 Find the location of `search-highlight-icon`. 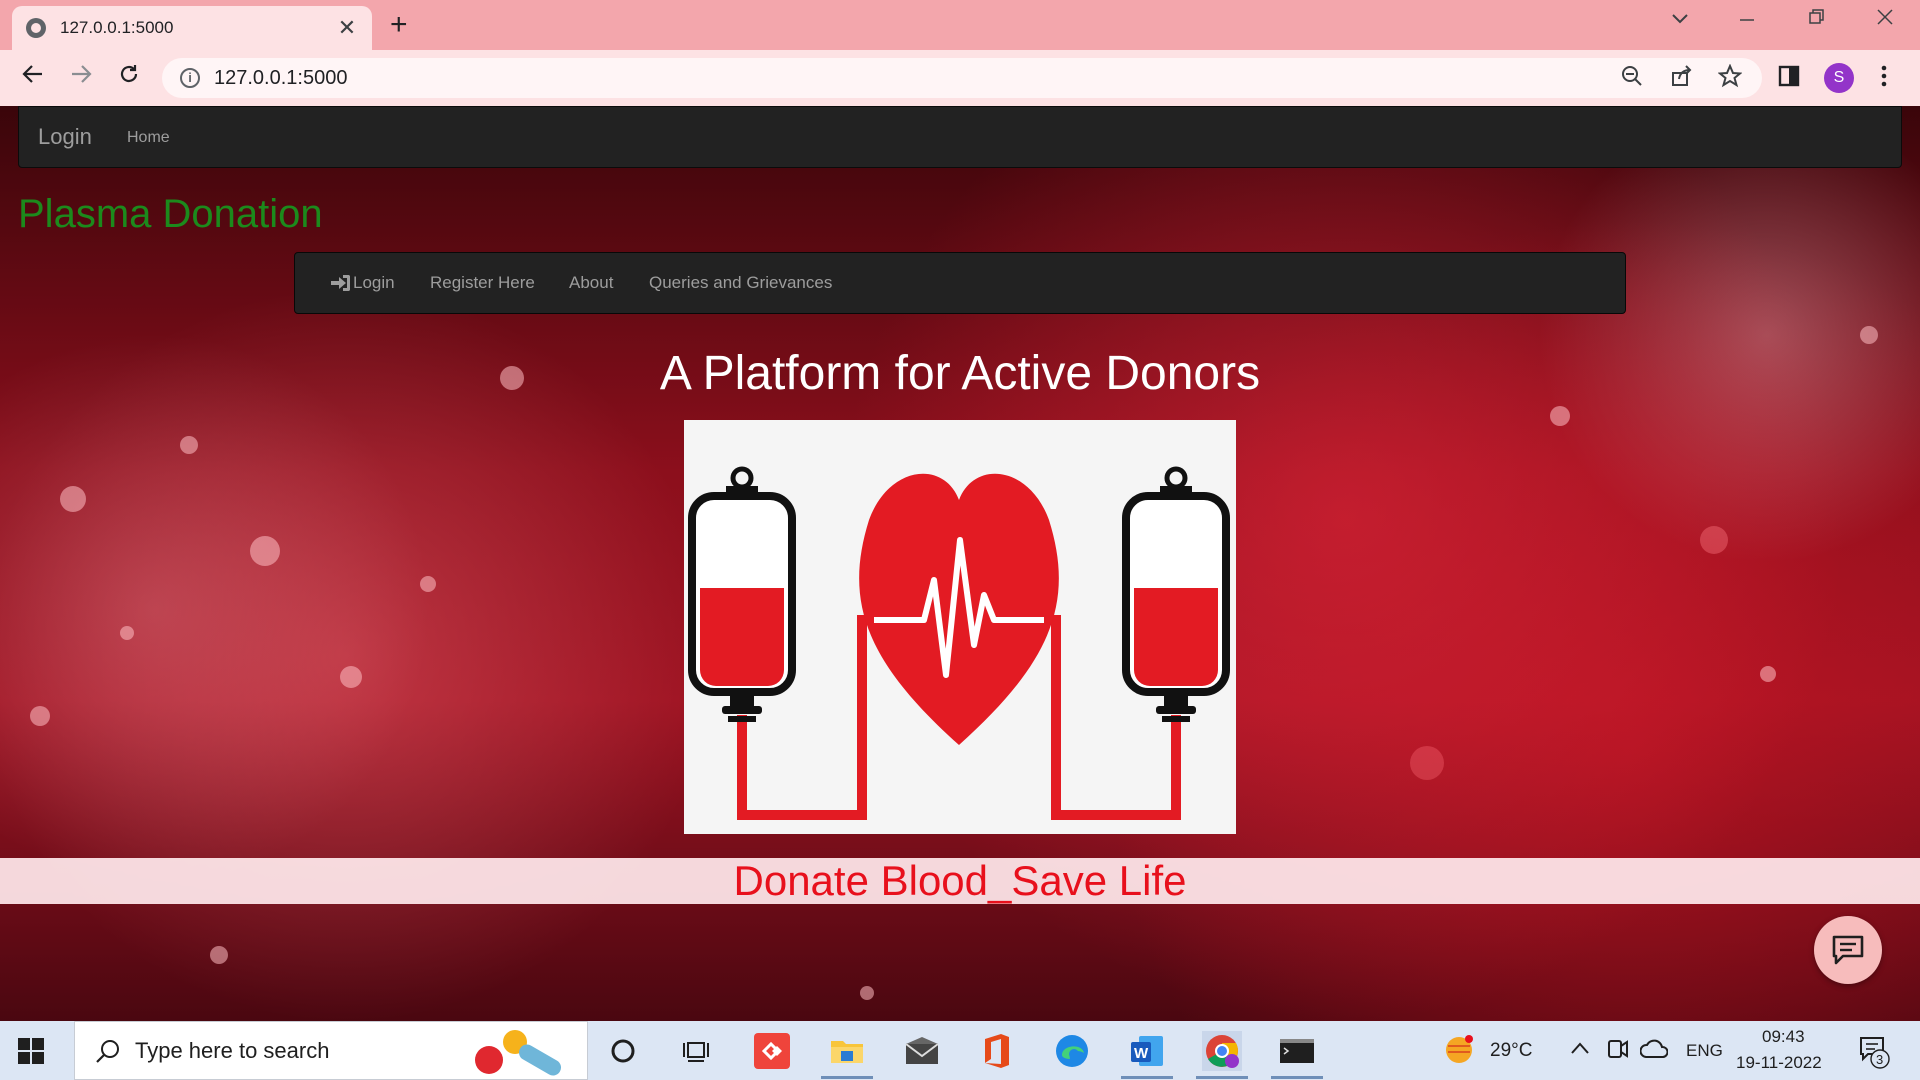

search-highlight-icon is located at coordinates (518, 1053).